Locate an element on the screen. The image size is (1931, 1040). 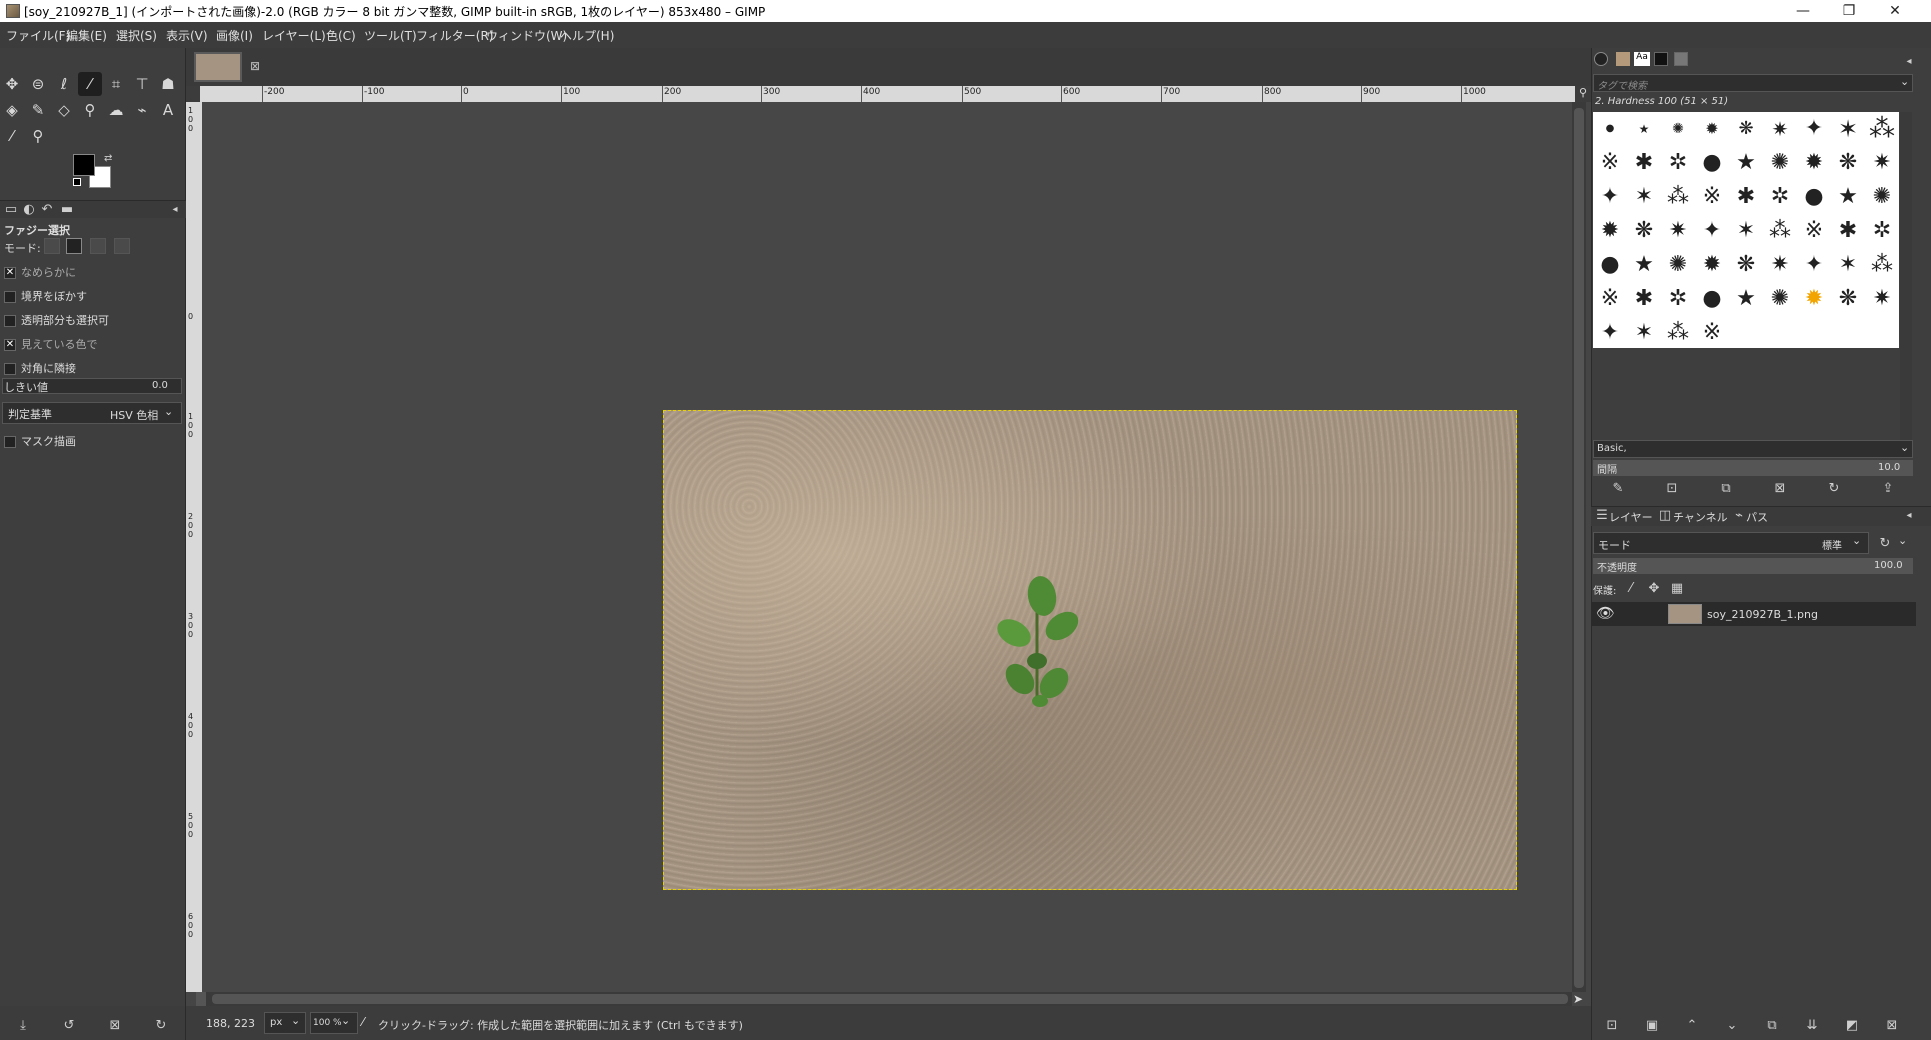
image-tab-thumbnail is located at coordinates (218, 67).